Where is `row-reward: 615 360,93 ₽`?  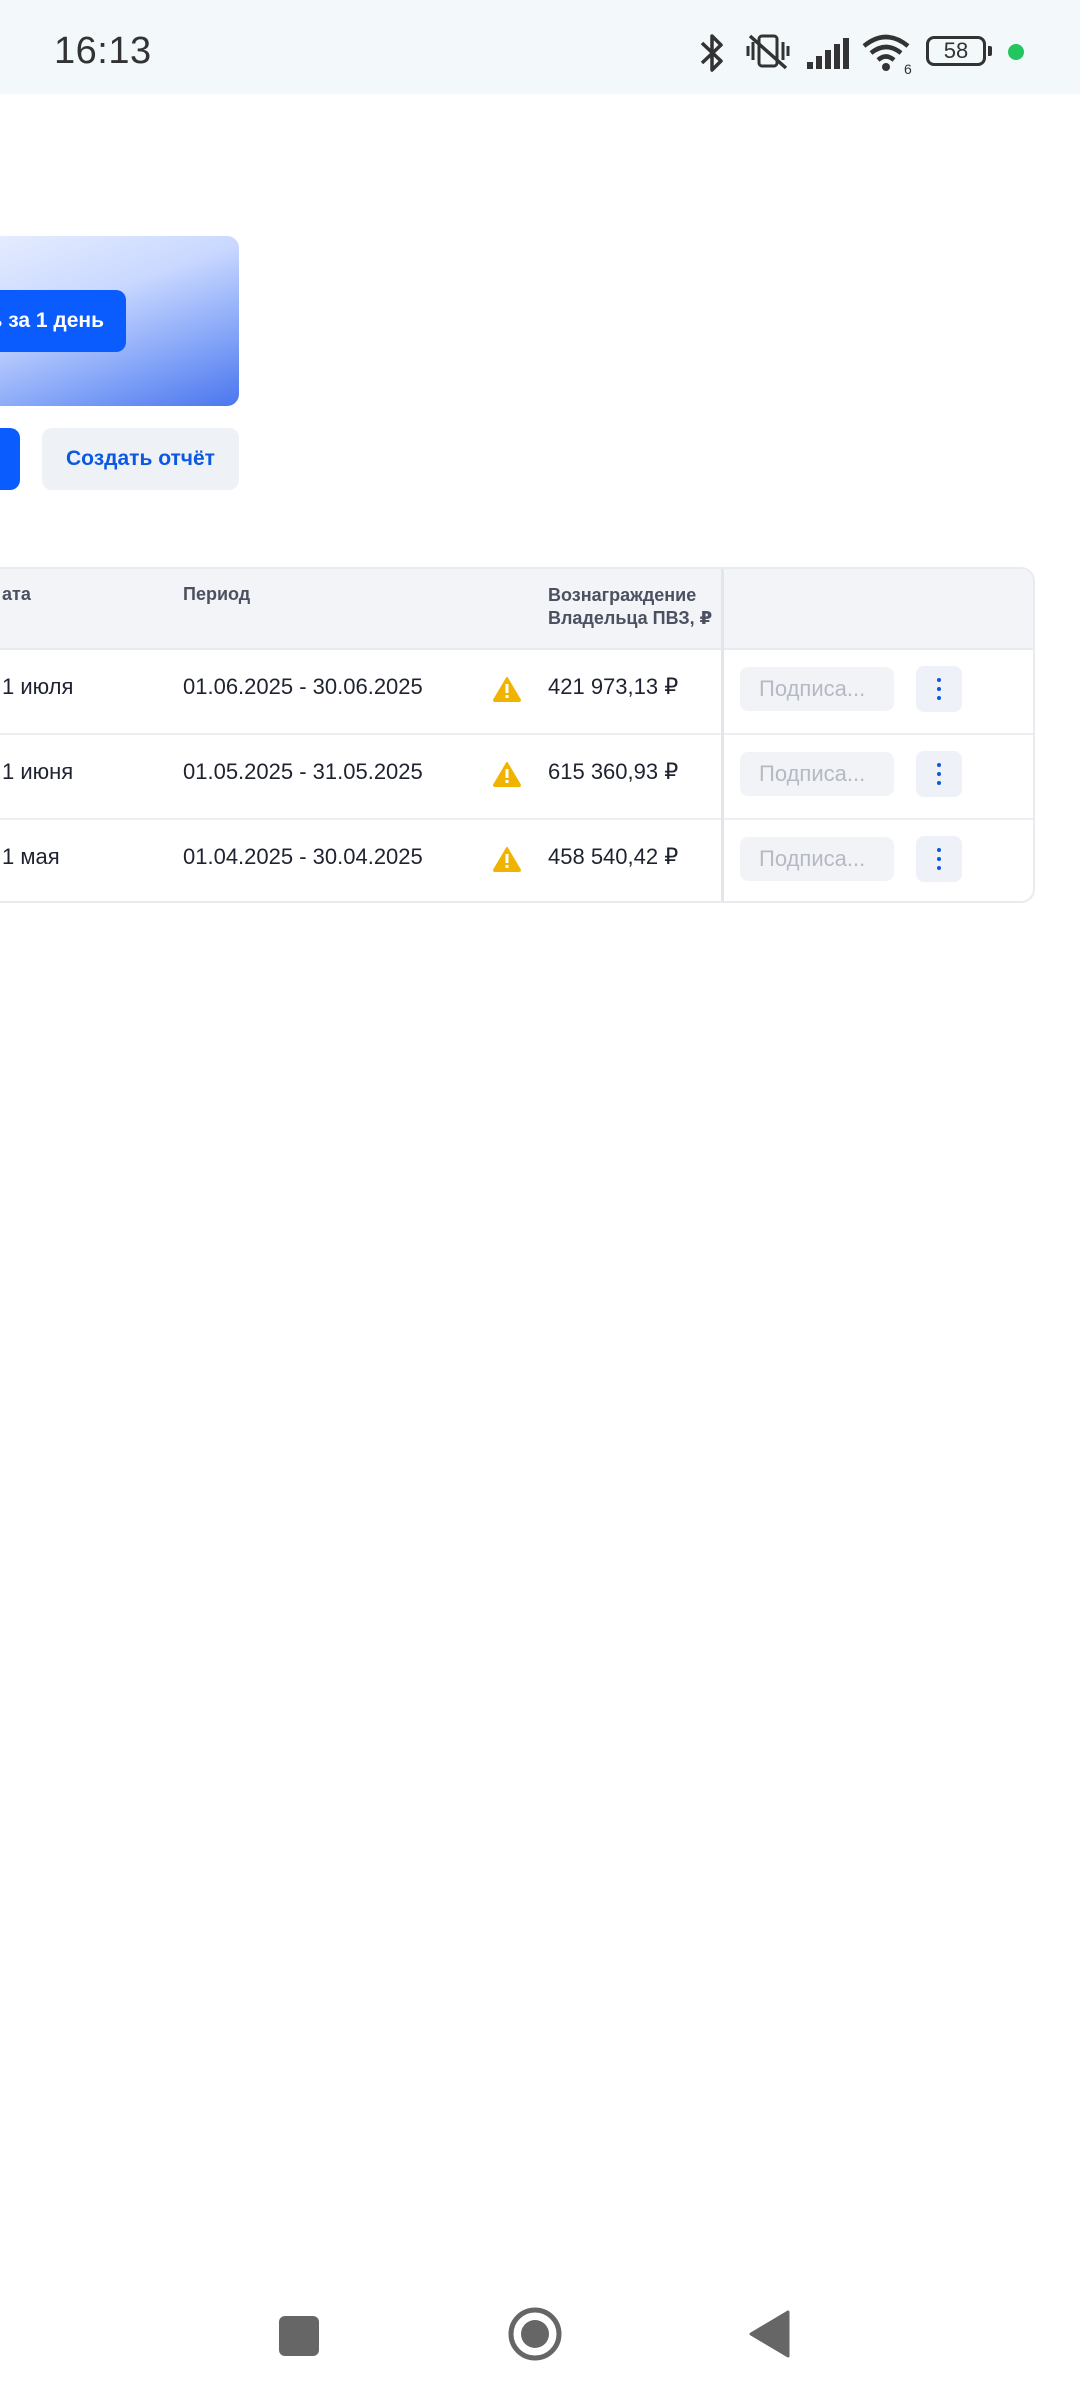
row-reward: 615 360,93 ₽ is located at coordinates (613, 771).